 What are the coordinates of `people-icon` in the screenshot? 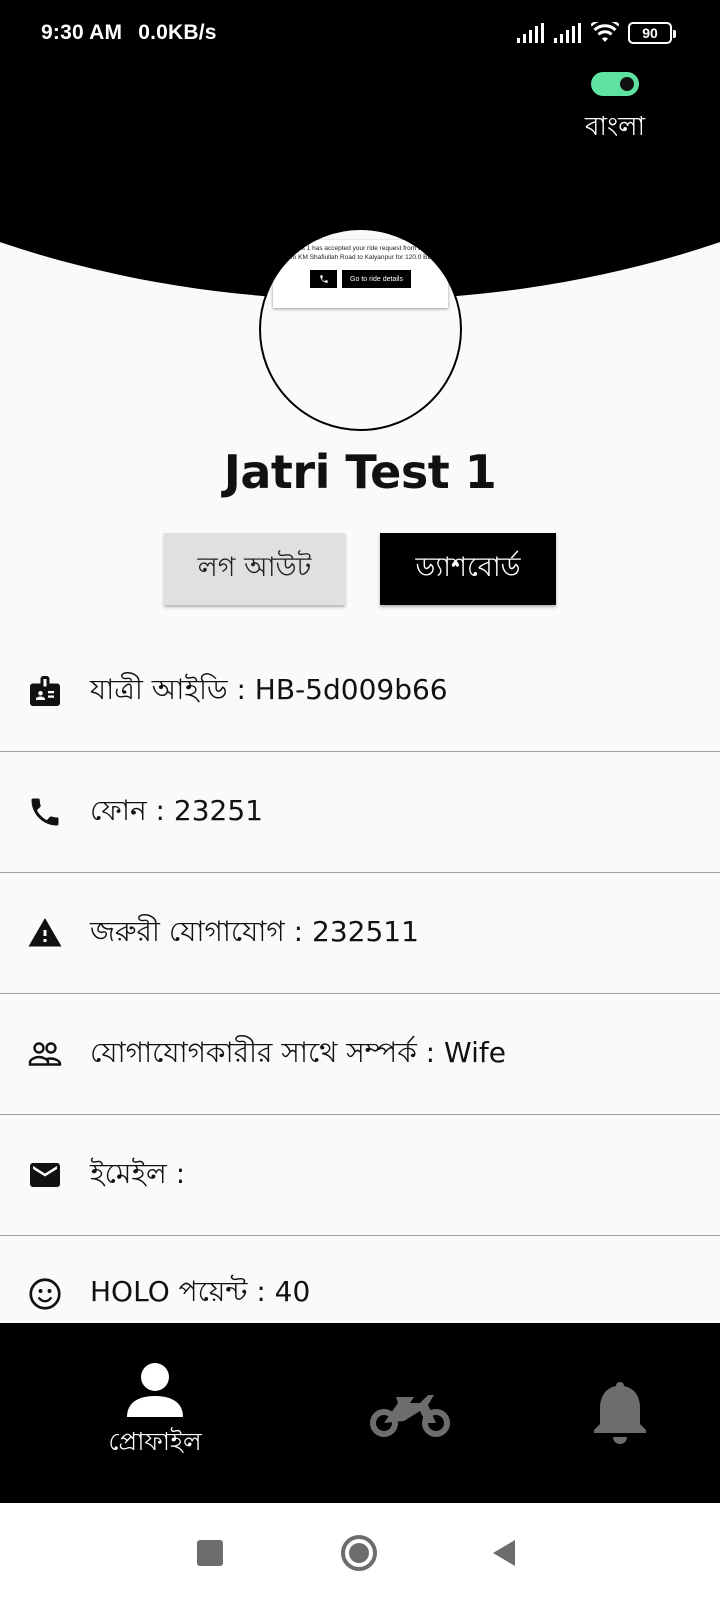 It's located at (45, 1054).